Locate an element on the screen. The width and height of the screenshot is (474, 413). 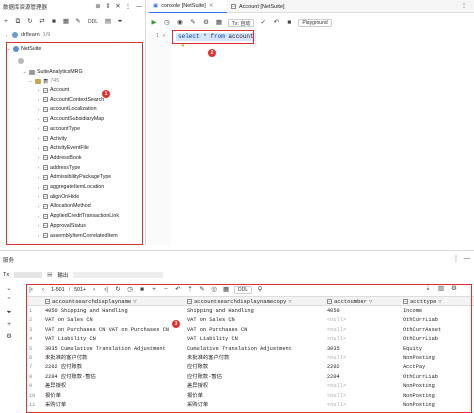
check-icon: ✓ is located at coordinates (263, 23).